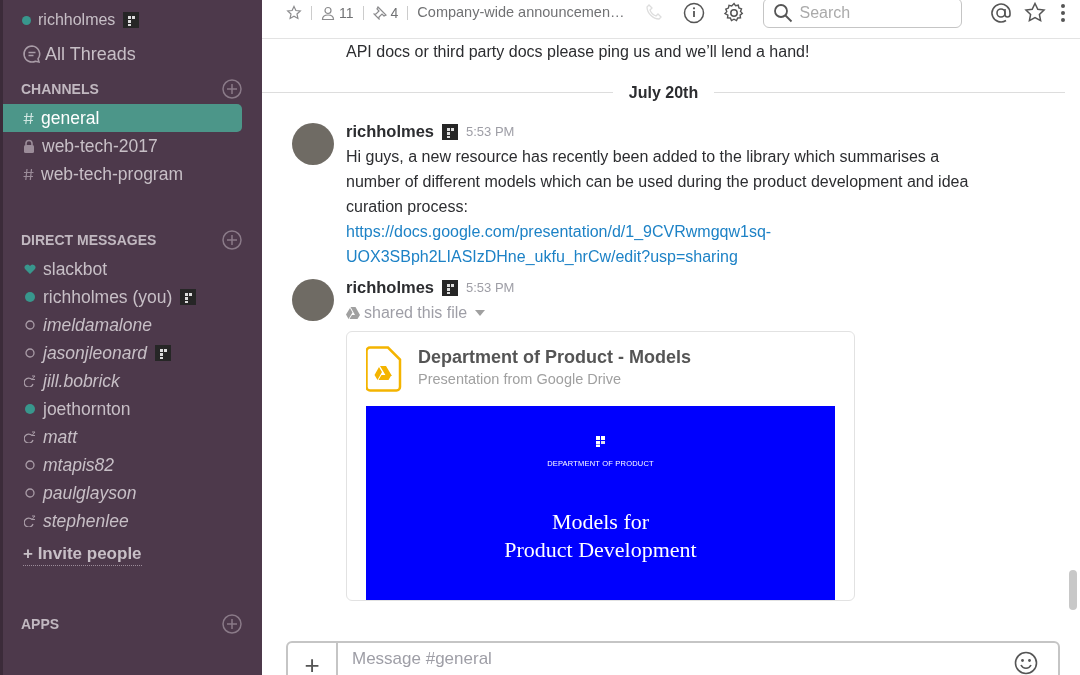 This screenshot has width=1080, height=675. What do you see at coordinates (1000, 13) in the screenshot?
I see `at-sign-icon` at bounding box center [1000, 13].